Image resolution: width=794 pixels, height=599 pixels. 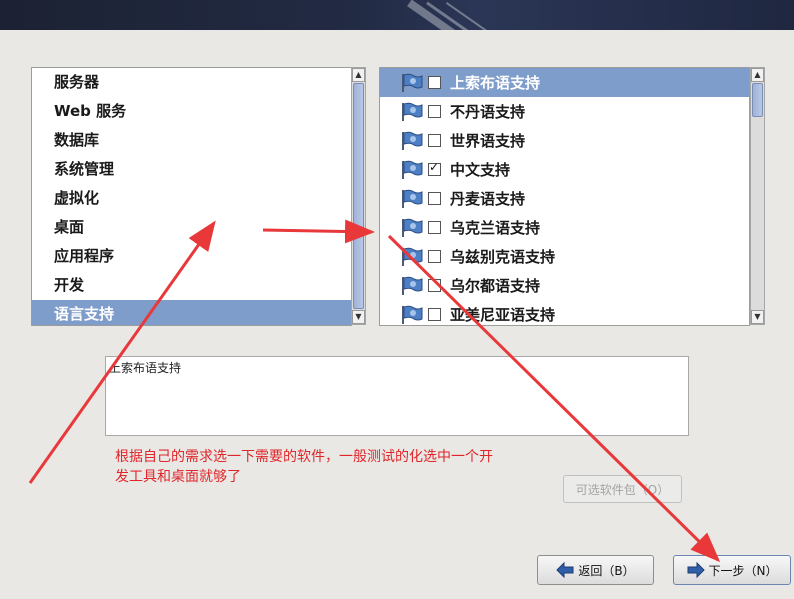 I want to click on package-description: 上索布语支持, so click(x=397, y=396).